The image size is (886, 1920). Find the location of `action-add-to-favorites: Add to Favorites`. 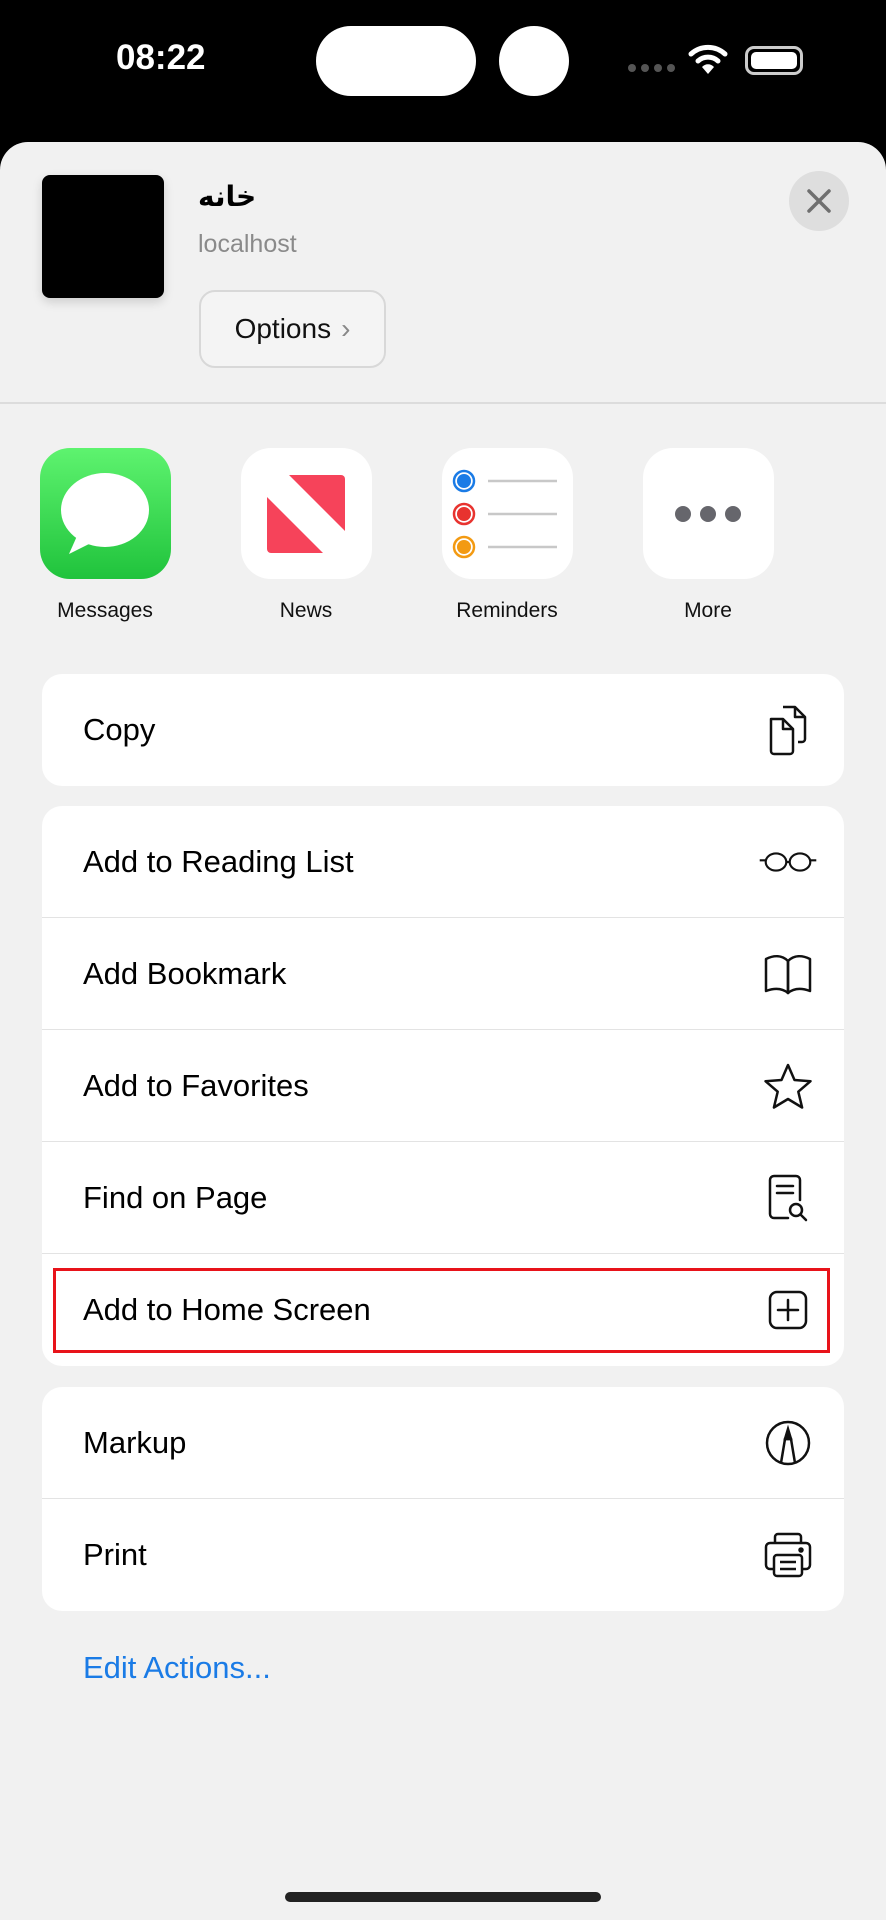

action-add-to-favorites: Add to Favorites is located at coordinates (443, 1086).